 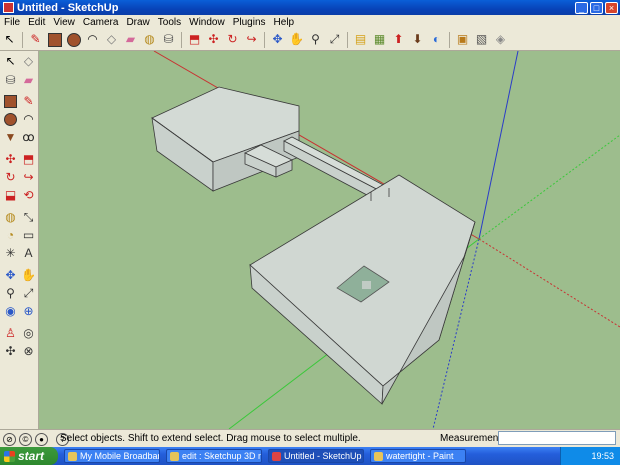 What do you see at coordinates (28, 235) in the screenshot?
I see `text-tool-icon: ▭` at bounding box center [28, 235].